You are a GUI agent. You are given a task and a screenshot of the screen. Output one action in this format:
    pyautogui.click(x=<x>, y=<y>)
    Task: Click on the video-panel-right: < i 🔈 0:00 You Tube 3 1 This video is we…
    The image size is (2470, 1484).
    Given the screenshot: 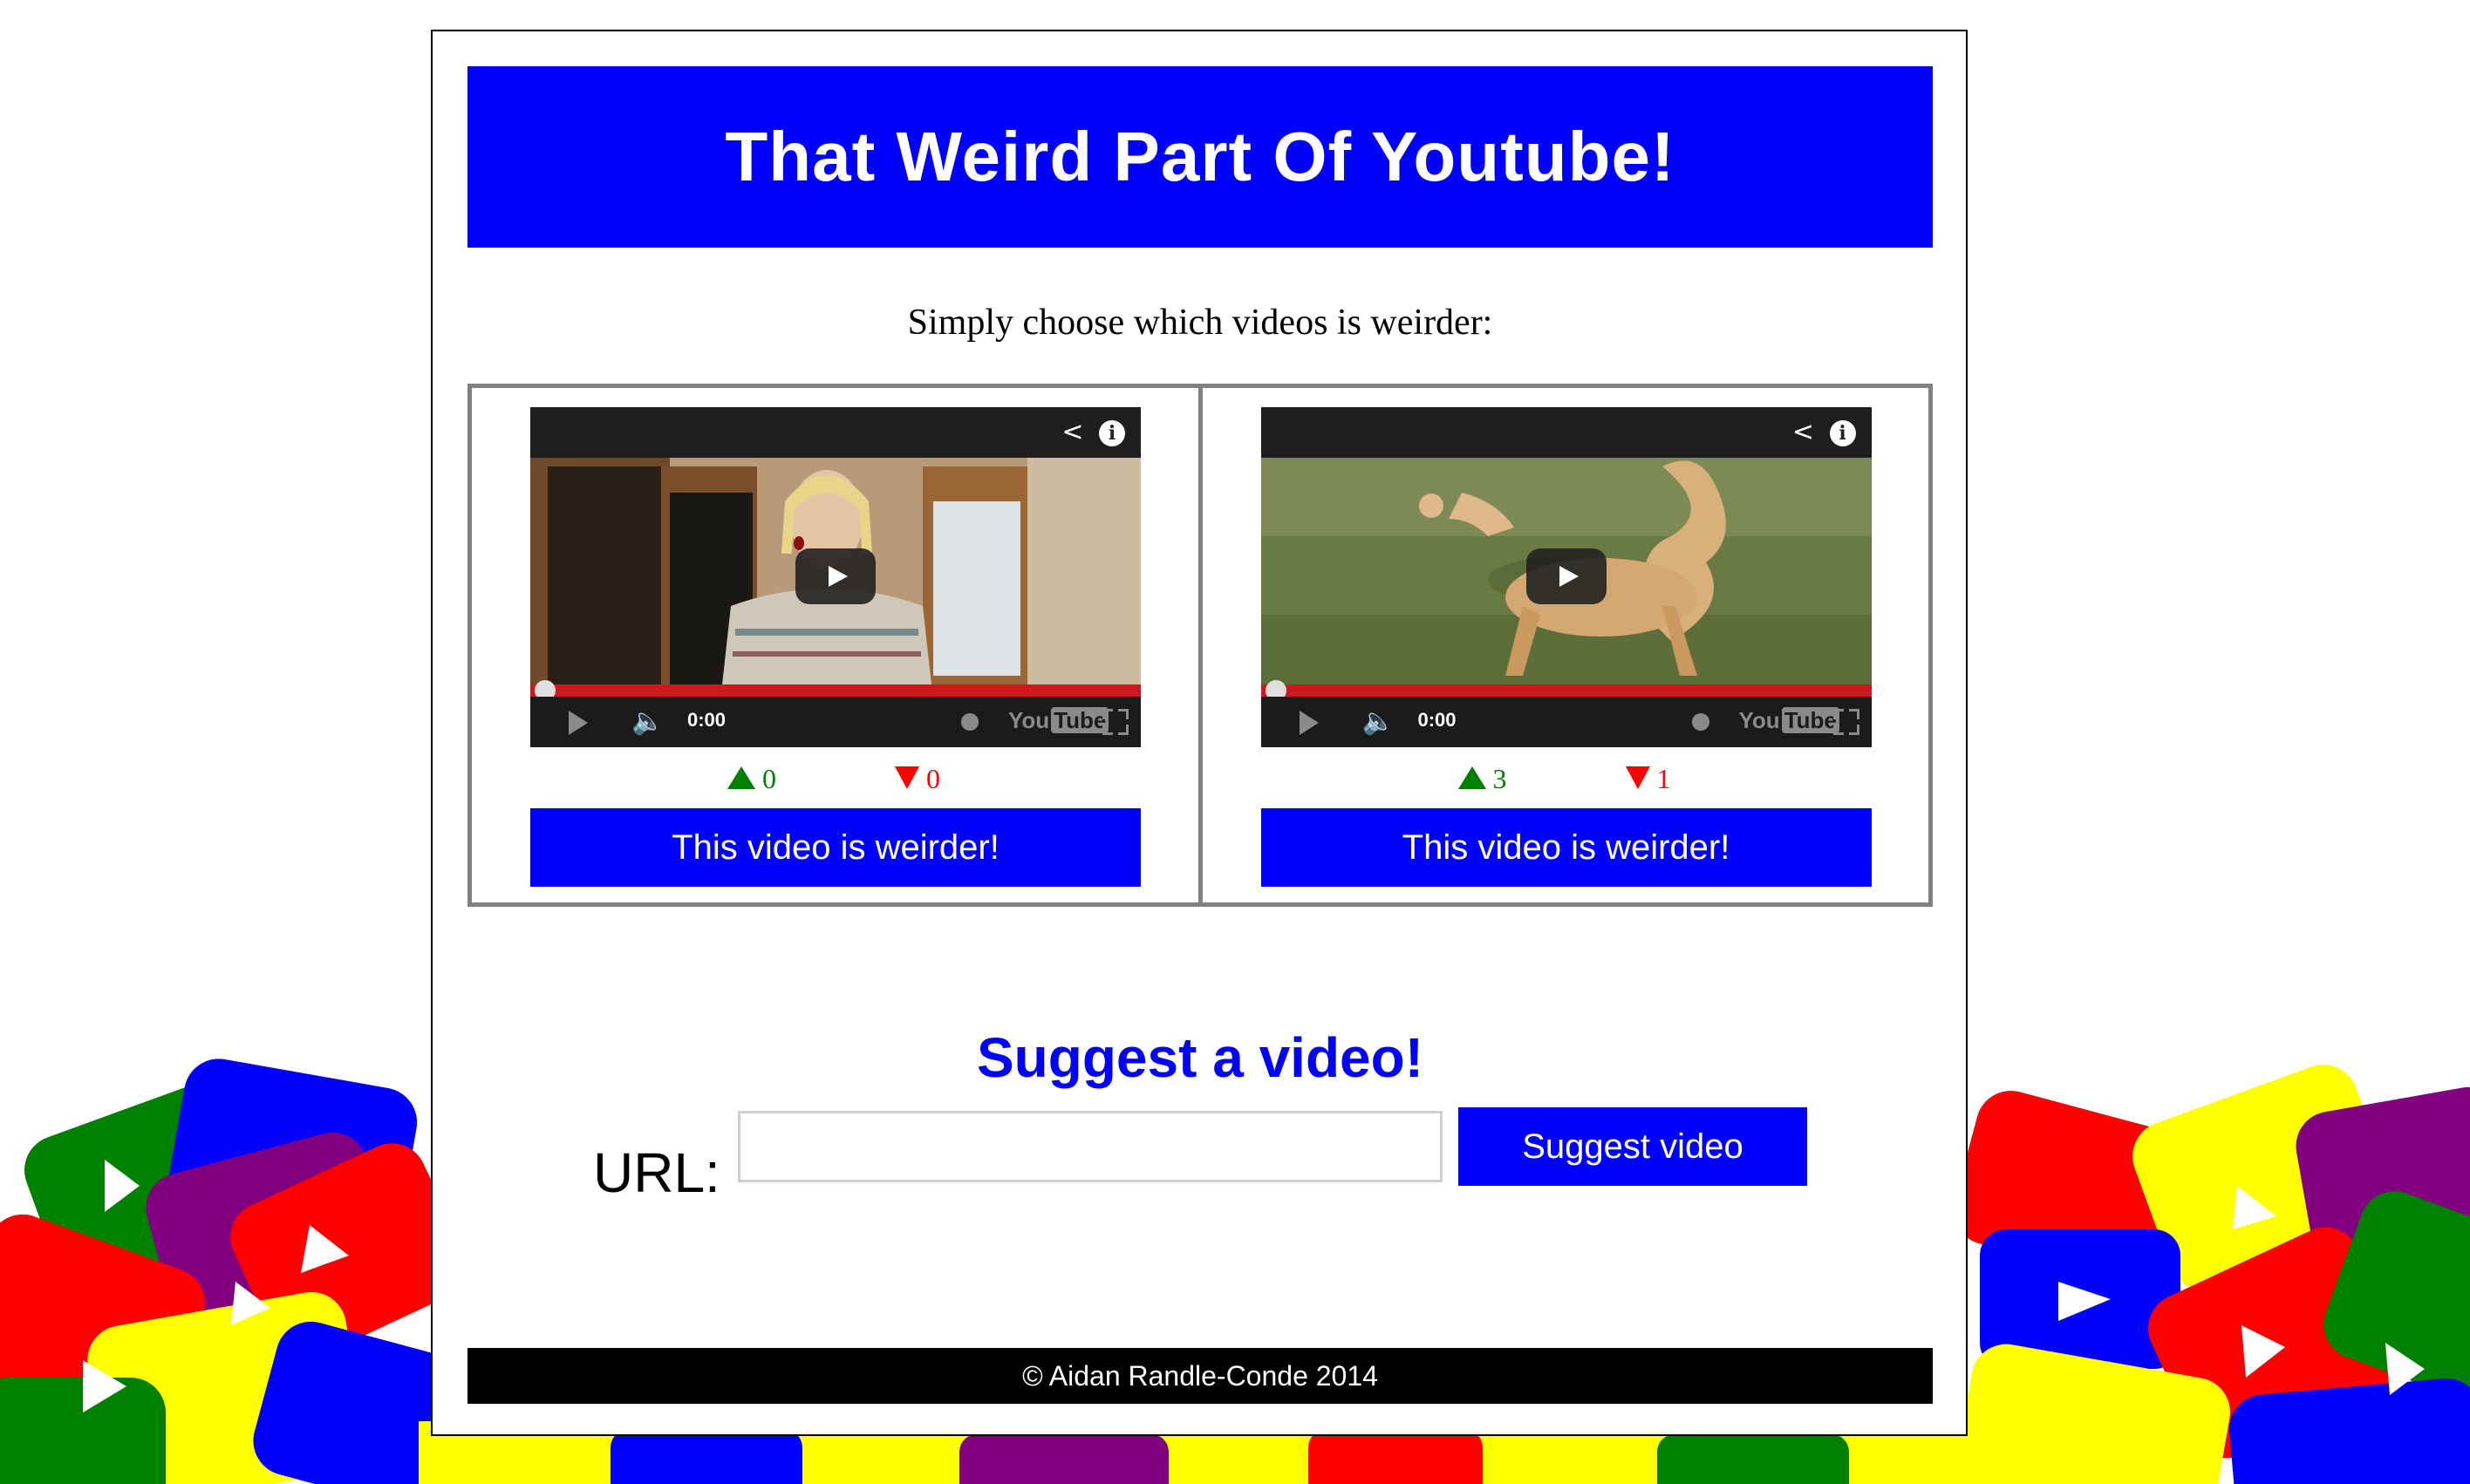 What is the action you would take?
    pyautogui.click(x=1566, y=645)
    